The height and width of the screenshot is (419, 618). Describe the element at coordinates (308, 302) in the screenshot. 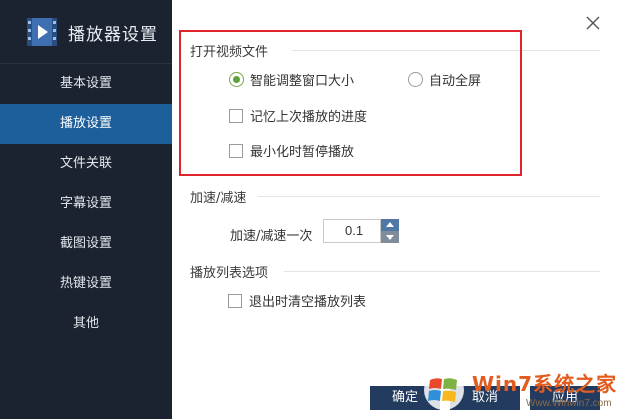

I see `checkbox-clear-playlist-label: 退出时清空播放列表` at that location.